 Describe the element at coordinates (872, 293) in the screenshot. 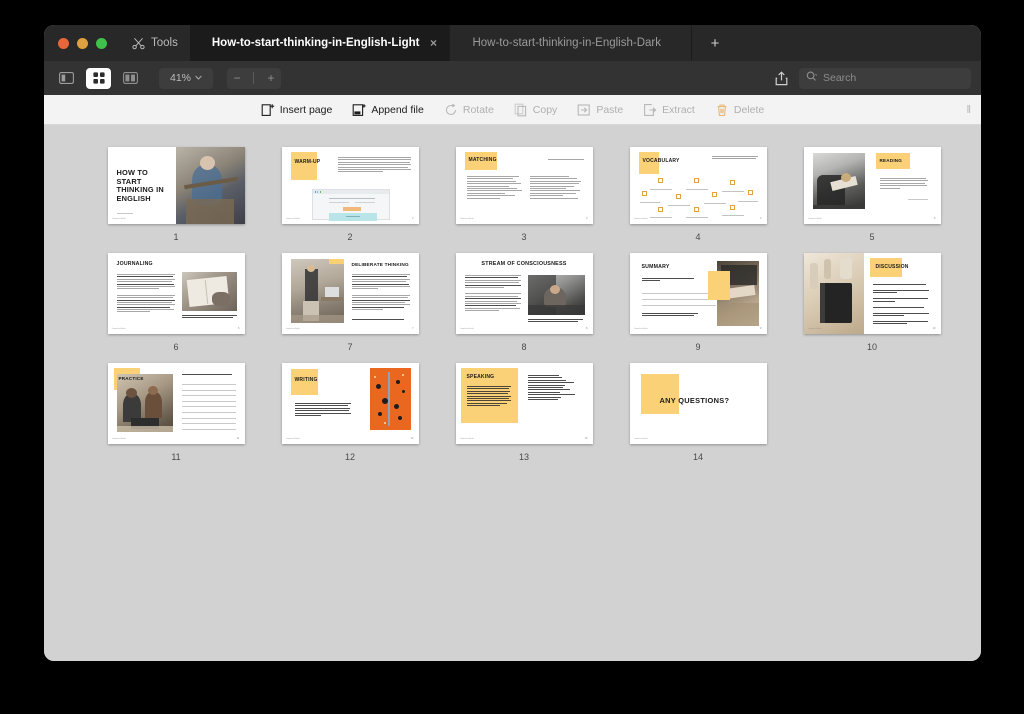

I see `page-preview-10: DISCUSSION how-to-think 10` at that location.